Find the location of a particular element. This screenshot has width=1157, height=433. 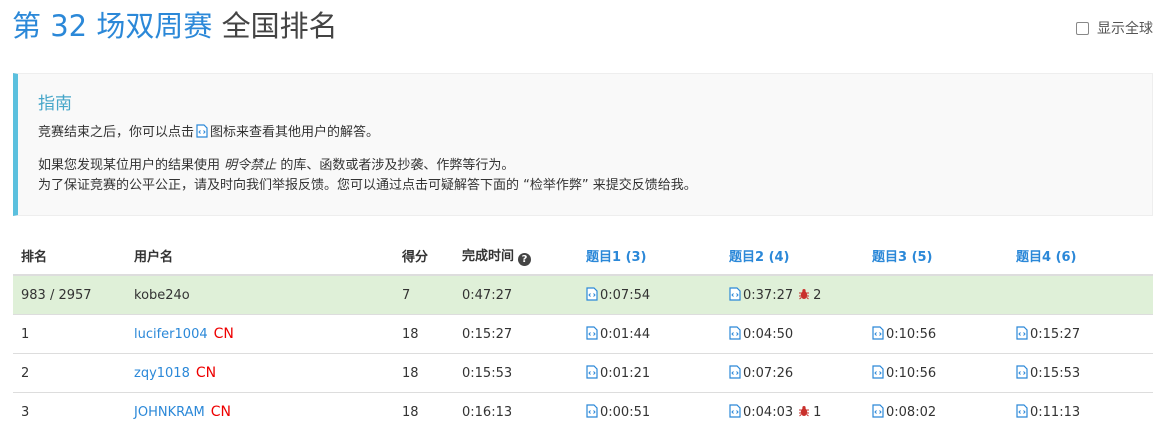

q4-time-cell: 0:11:13 is located at coordinates (1080, 411).